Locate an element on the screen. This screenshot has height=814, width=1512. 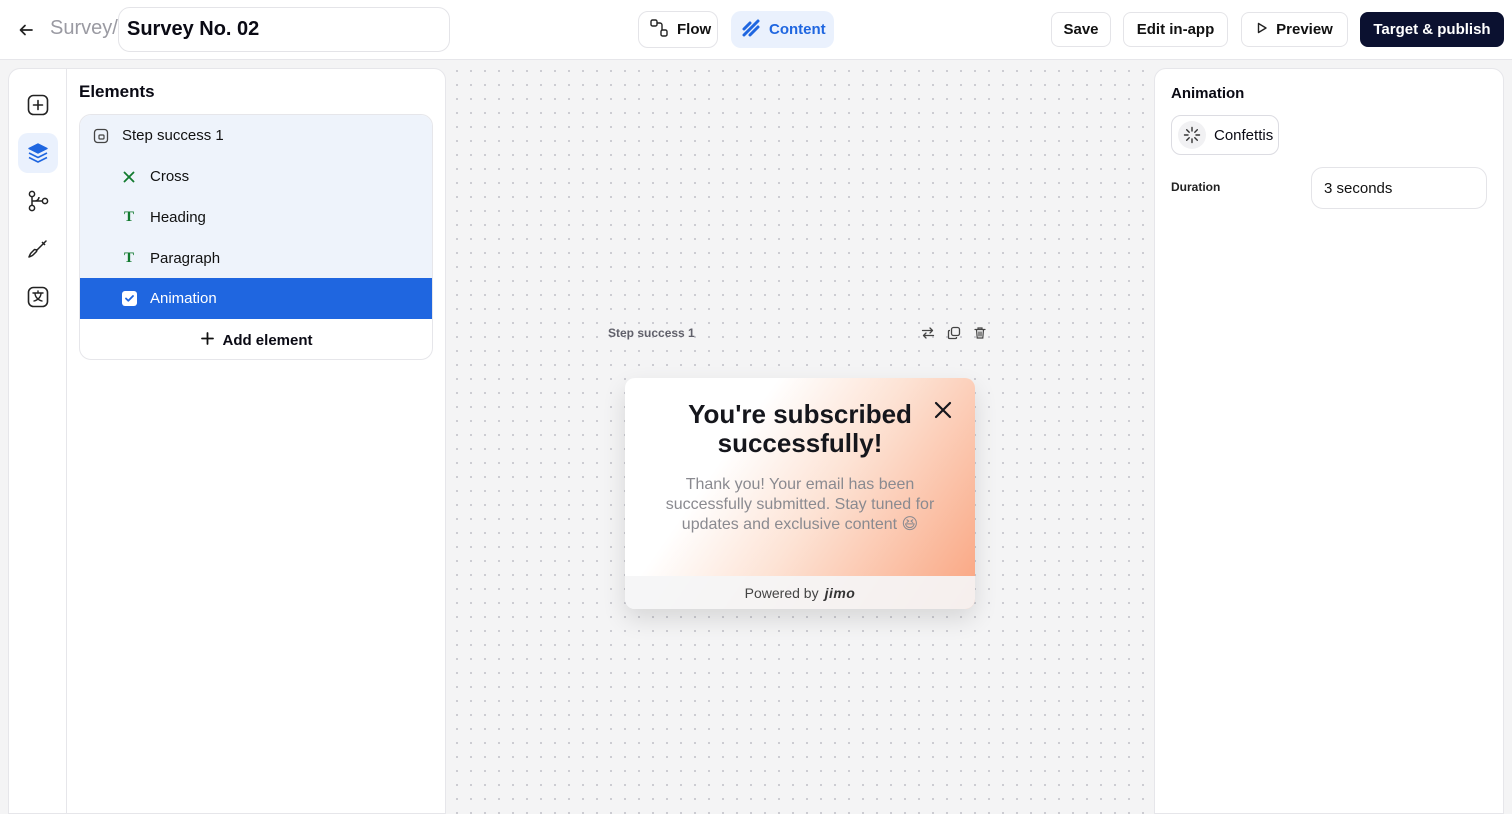
cross-icon is located at coordinates (129, 177).